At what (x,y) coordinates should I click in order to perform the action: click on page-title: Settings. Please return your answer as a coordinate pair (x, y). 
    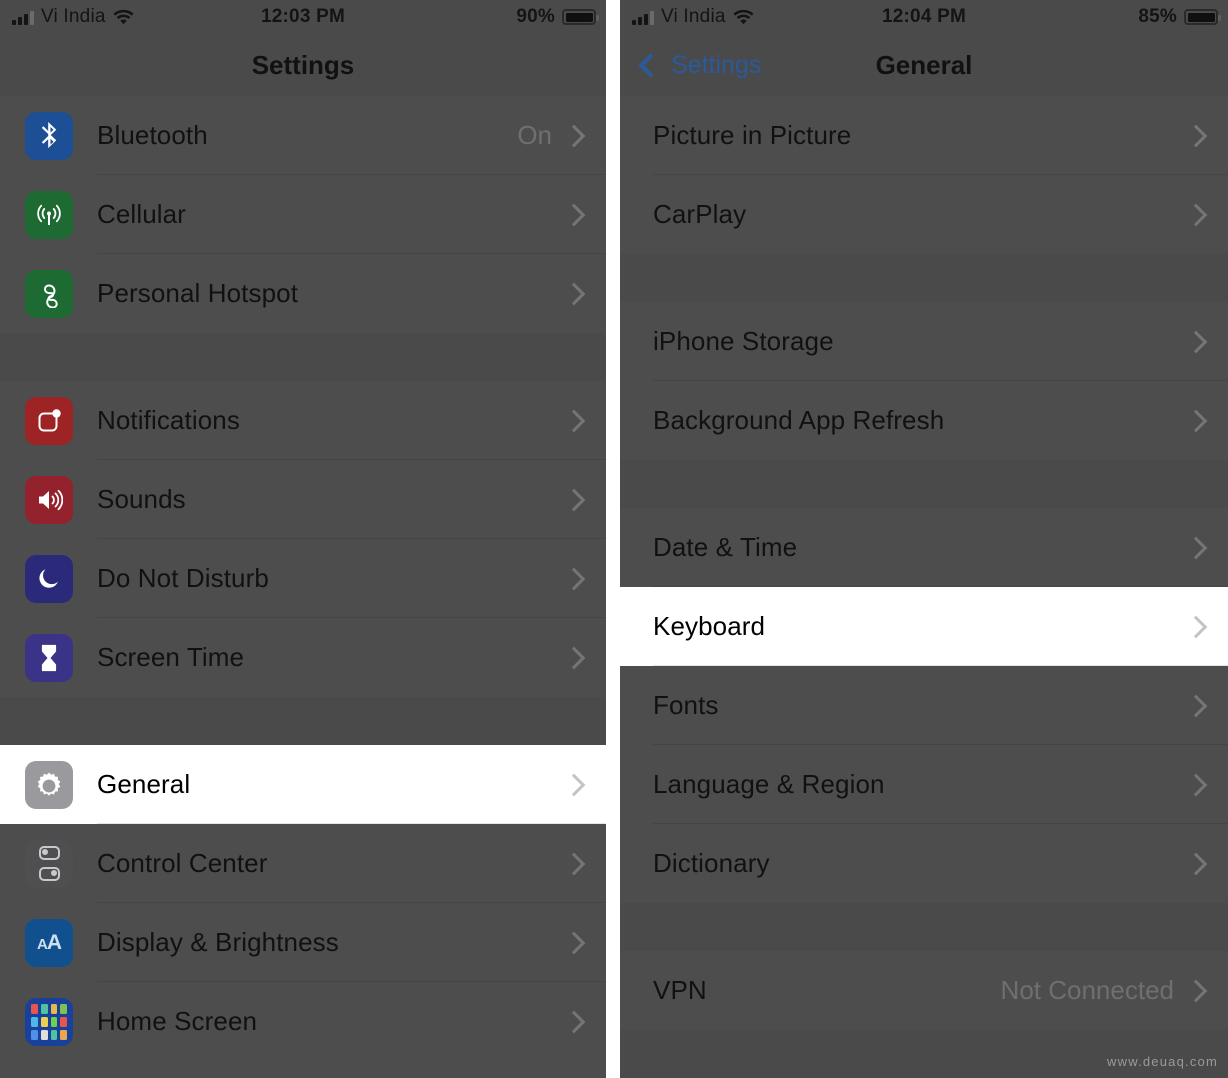
    Looking at the image, I should click on (303, 64).